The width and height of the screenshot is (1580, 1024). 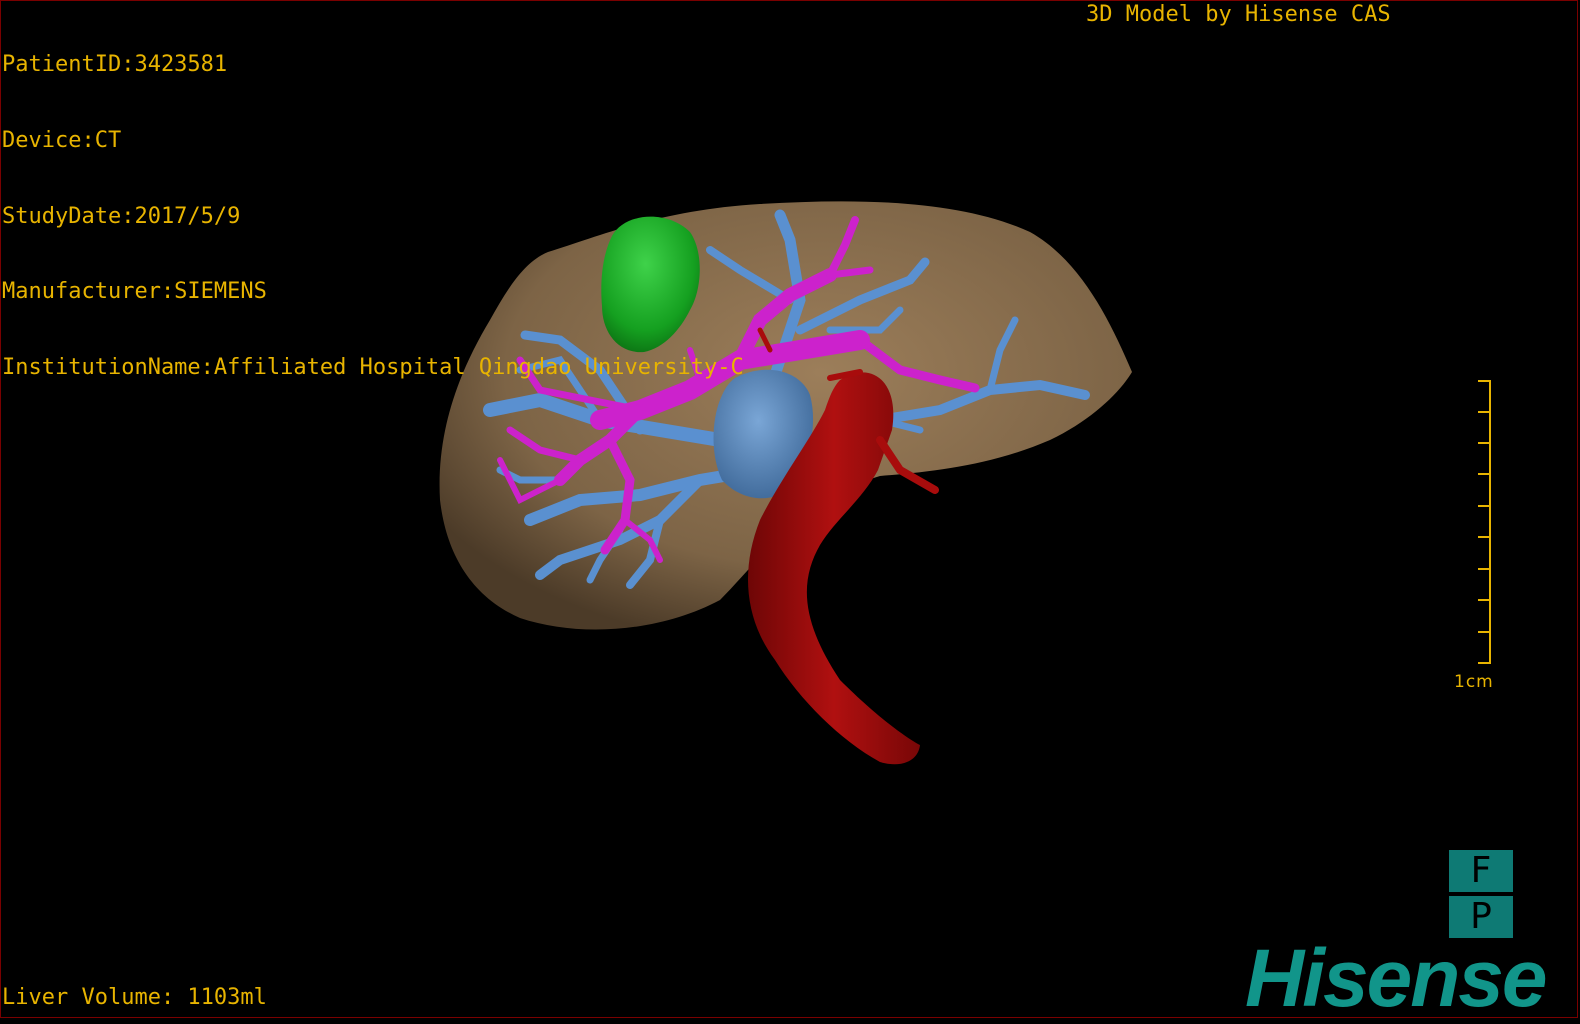 What do you see at coordinates (134, 997) in the screenshot?
I see `liver-volume-text: Liver Volume: 1103ml` at bounding box center [134, 997].